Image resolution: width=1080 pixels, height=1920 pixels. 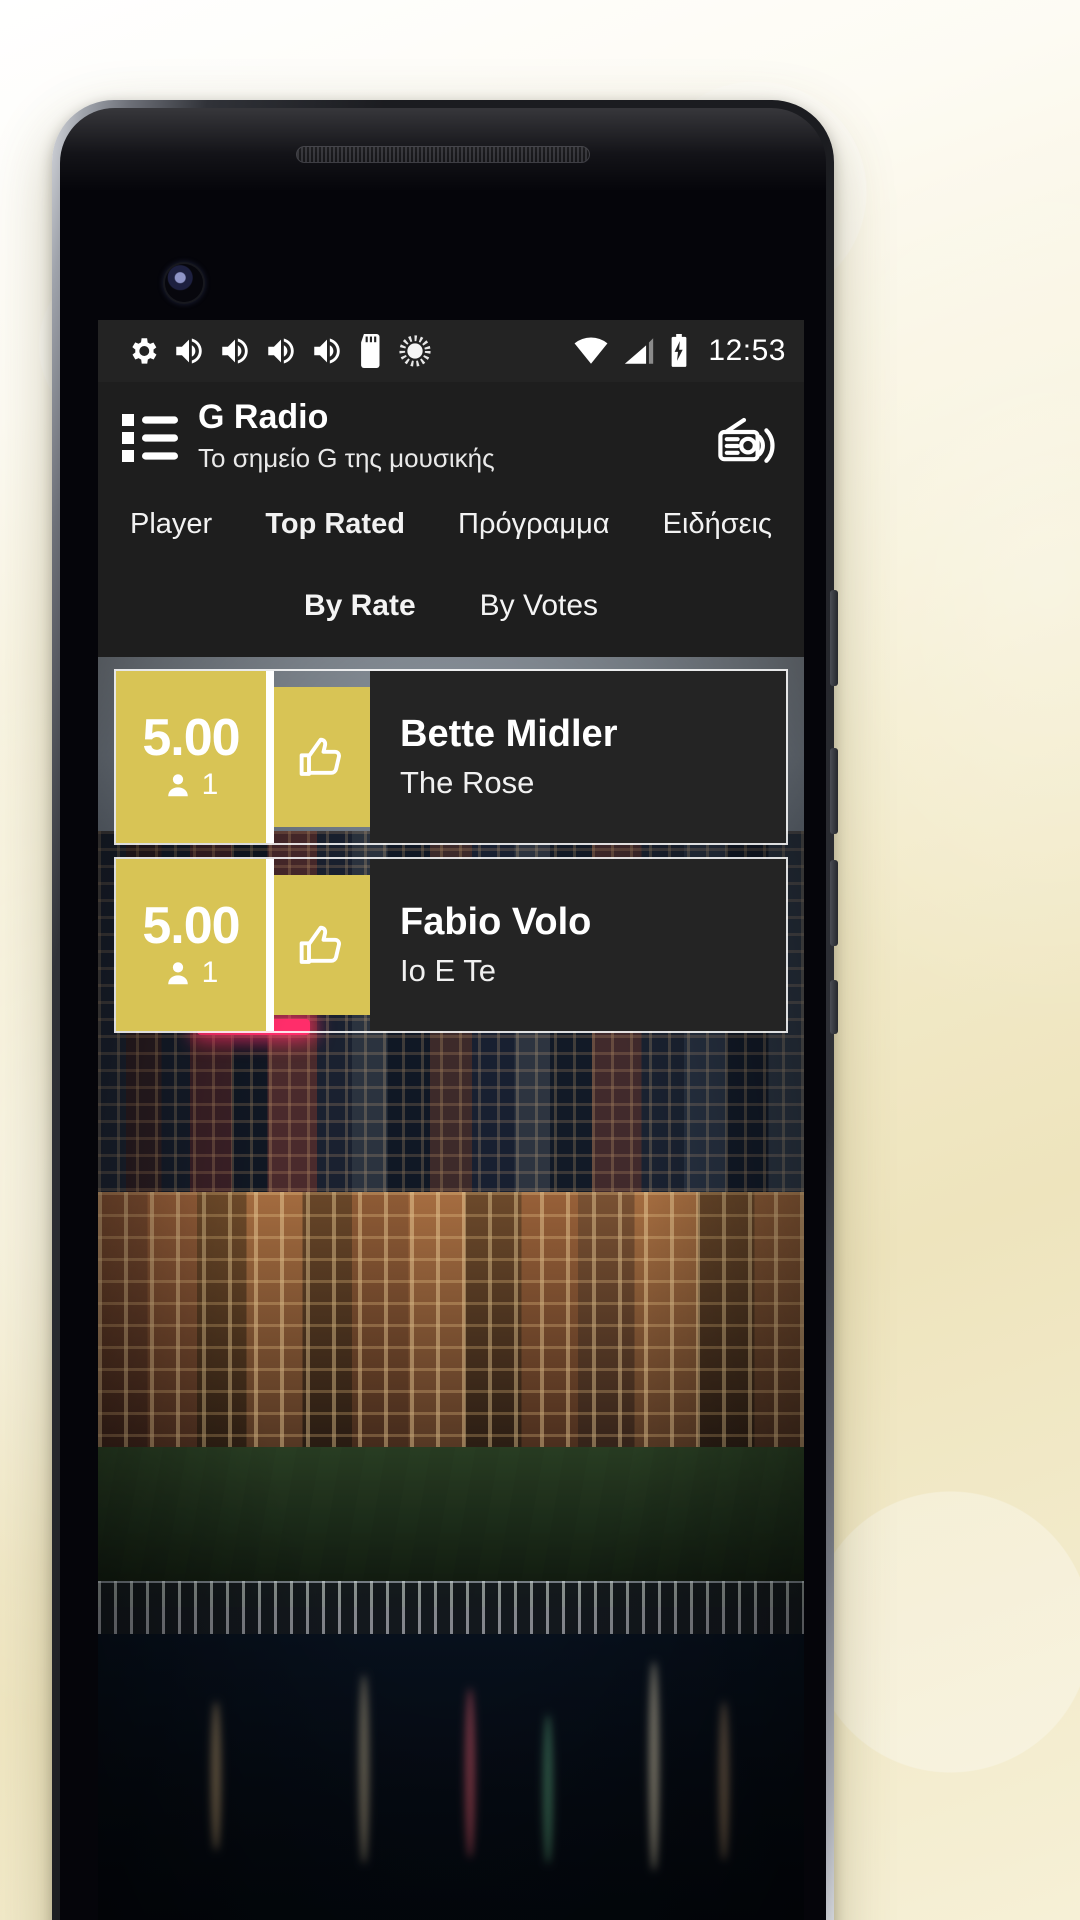 I want to click on app-bar: G Radio Το σημείο G της μουσικής, so click(x=451, y=433).